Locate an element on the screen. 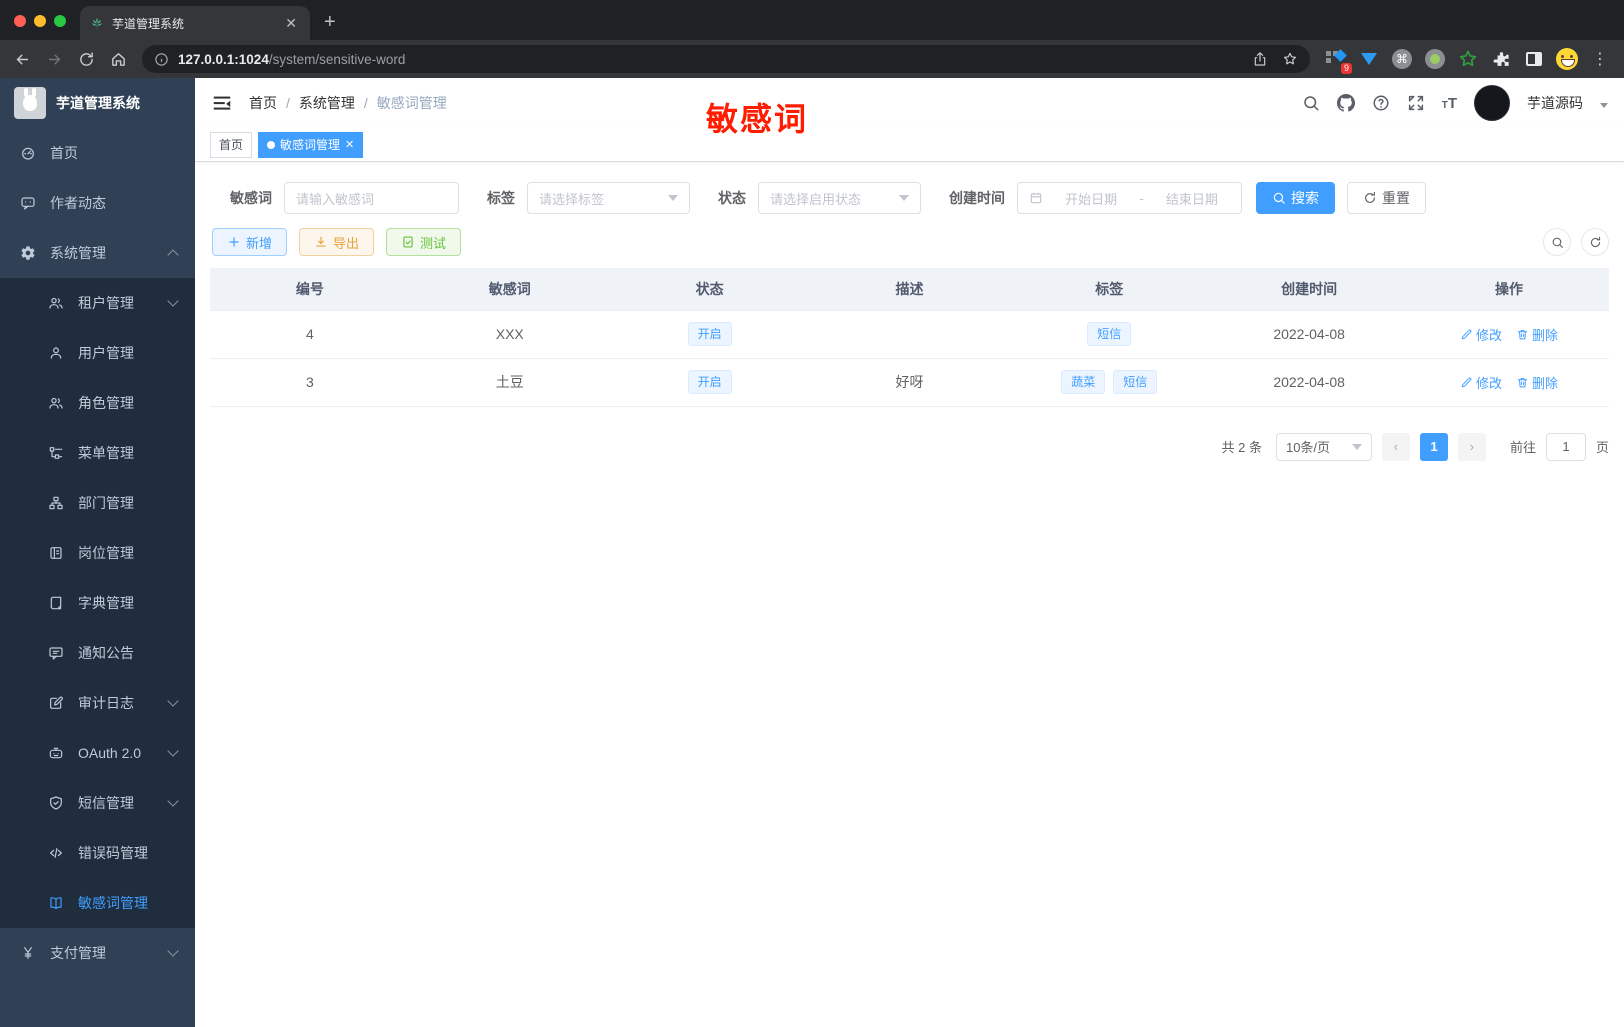  command-extension-icon: ⌘ is located at coordinates (1402, 59).